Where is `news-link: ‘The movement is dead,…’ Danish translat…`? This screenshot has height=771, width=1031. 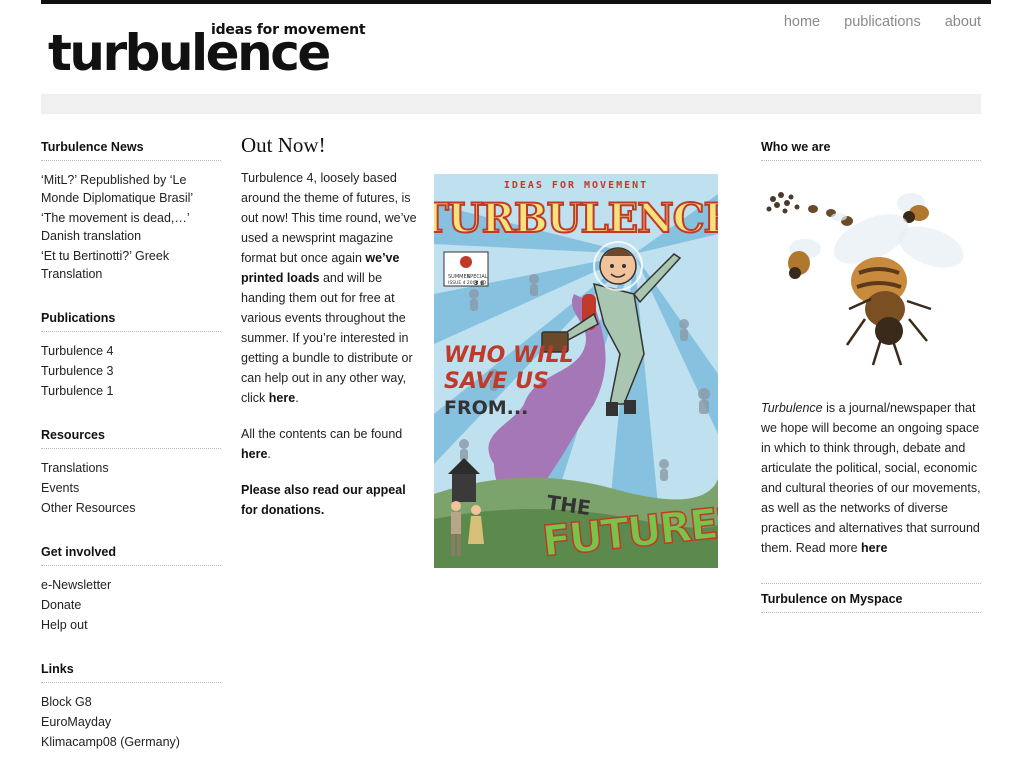
news-link: ‘The movement is dead,…’ Danish translat… is located at coordinates (131, 227).